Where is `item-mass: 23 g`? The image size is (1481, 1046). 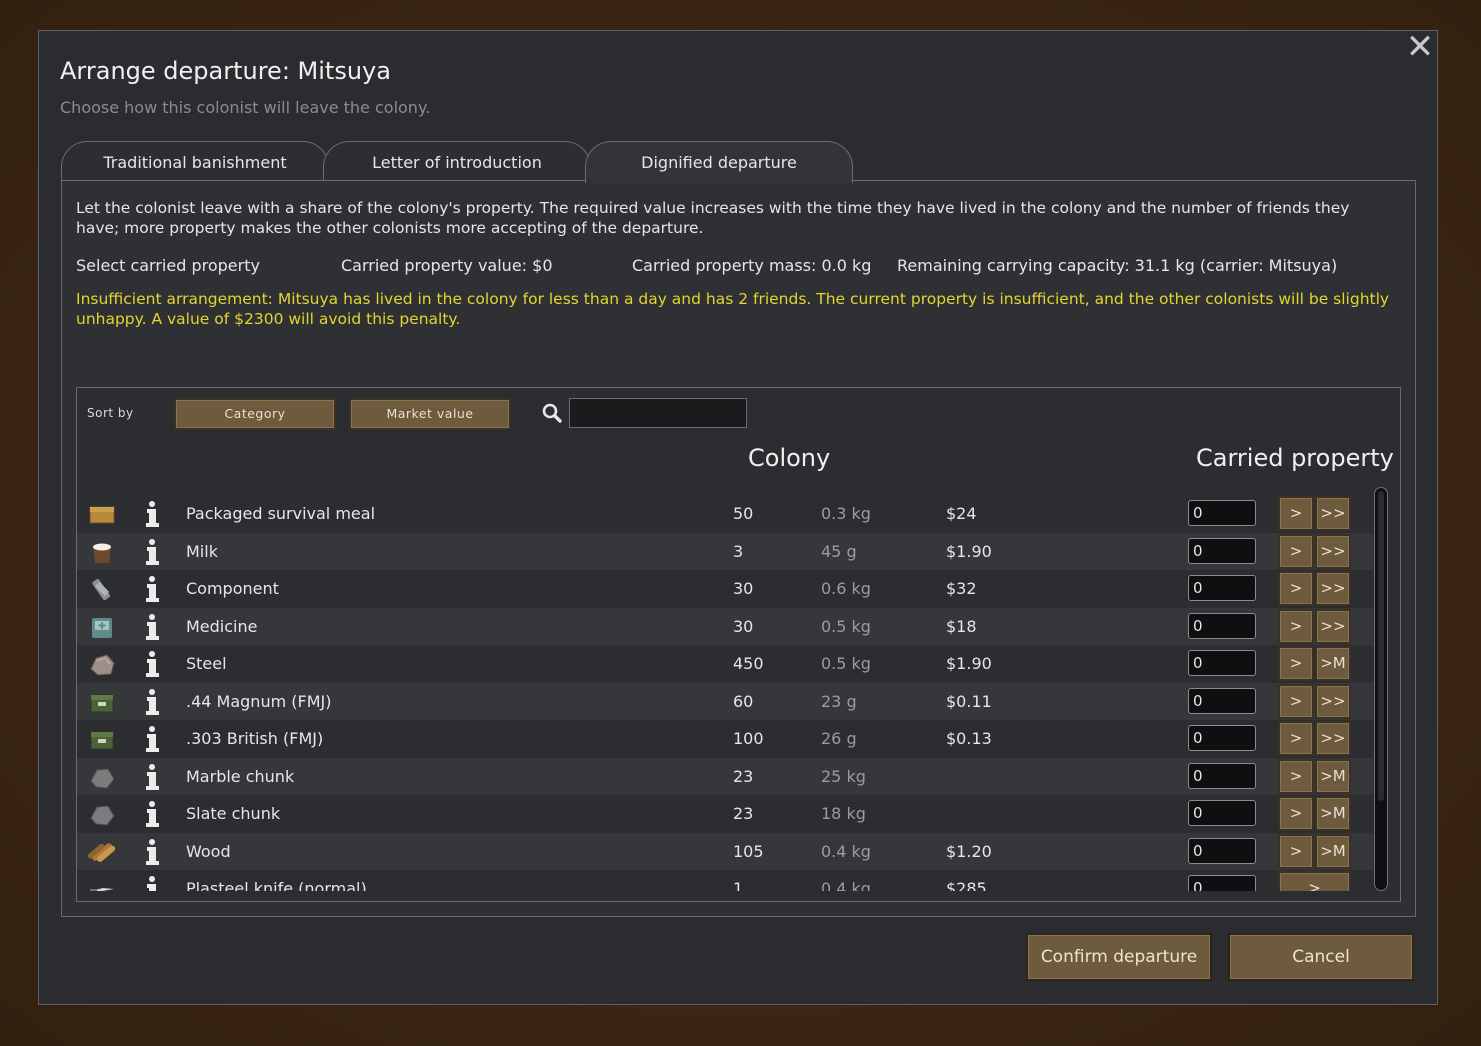 item-mass: 23 g is located at coordinates (839, 701).